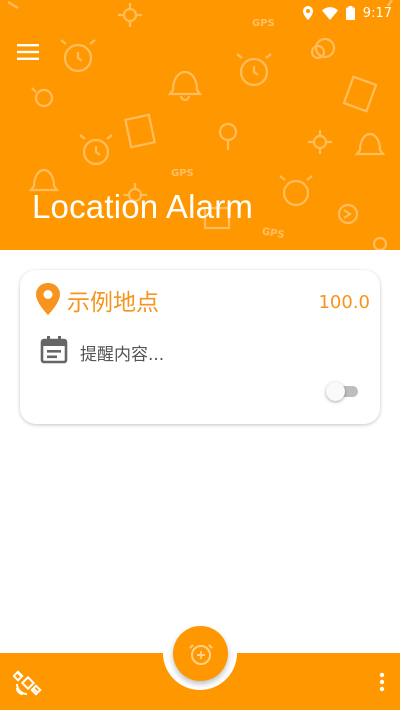 The width and height of the screenshot is (400, 710). I want to click on add-alarm-icon, so click(200, 654).